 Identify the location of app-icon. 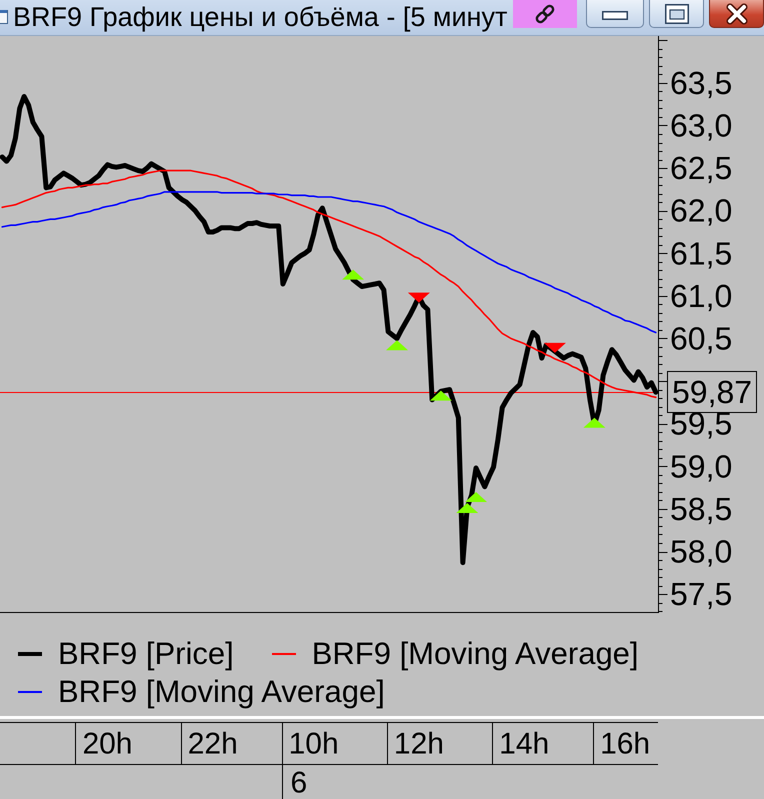
(4, 17).